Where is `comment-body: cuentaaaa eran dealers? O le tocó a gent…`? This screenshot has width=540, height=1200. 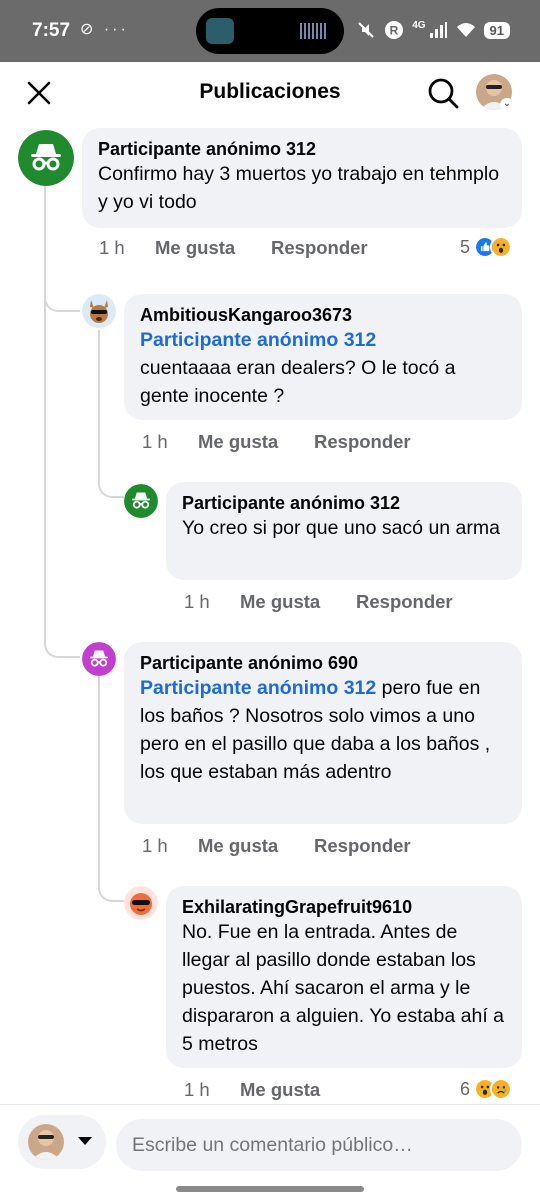
comment-body: cuentaaaa eran dealers? O le tocó a gent… is located at coordinates (298, 382).